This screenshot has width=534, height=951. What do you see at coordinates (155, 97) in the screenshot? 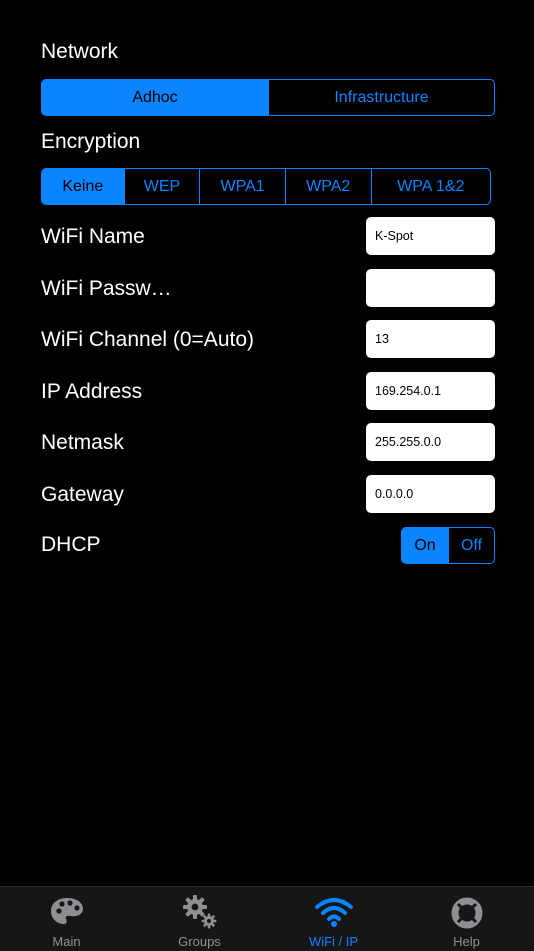
I see `network-option-adhoc: Adhoc` at bounding box center [155, 97].